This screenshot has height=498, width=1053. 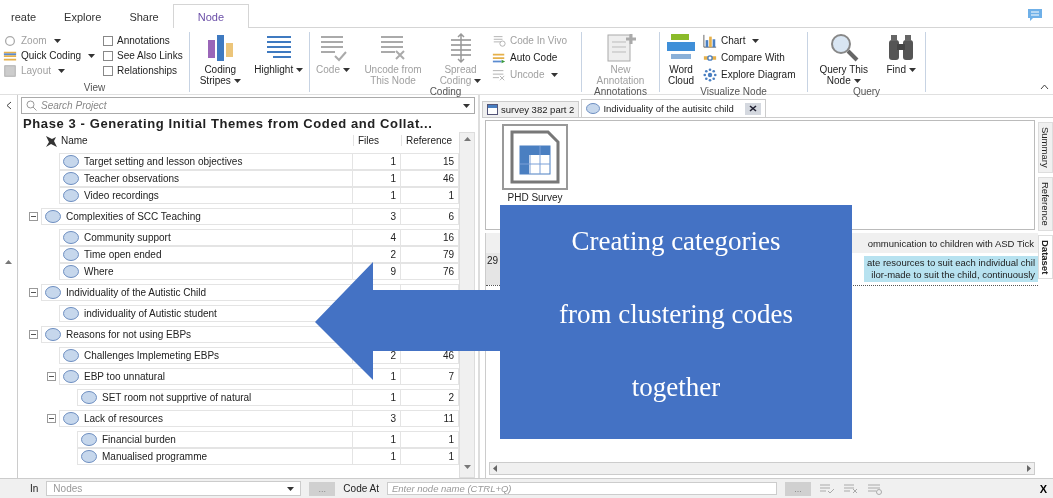 I want to click on node-name: EBP too unnatural, so click(x=124, y=376).